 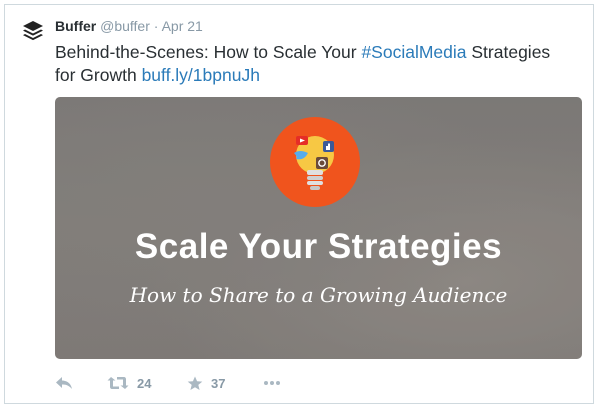 What do you see at coordinates (314, 163) in the screenshot?
I see `lightbulb-icon` at bounding box center [314, 163].